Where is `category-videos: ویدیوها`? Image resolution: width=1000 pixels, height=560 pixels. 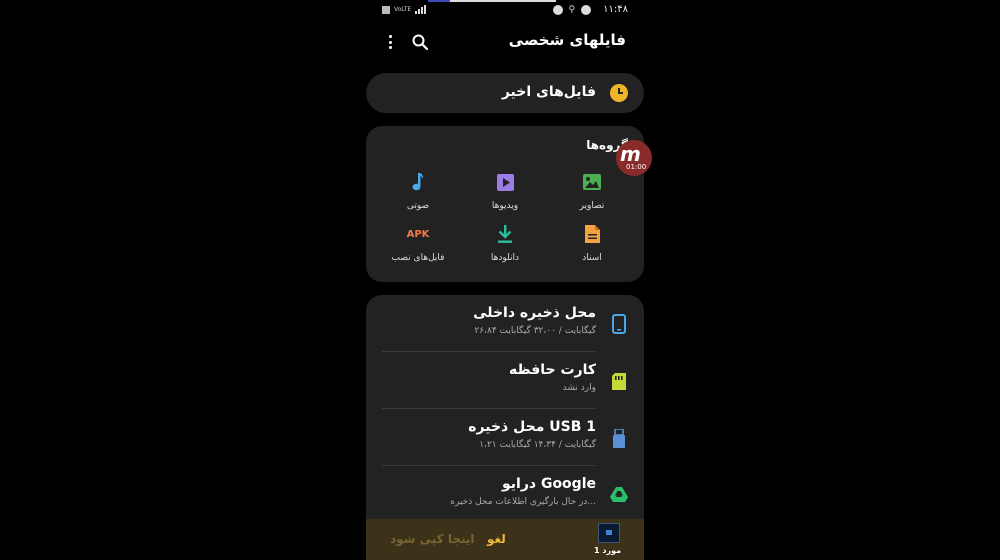 category-videos: ویدیوها is located at coordinates (505, 191).